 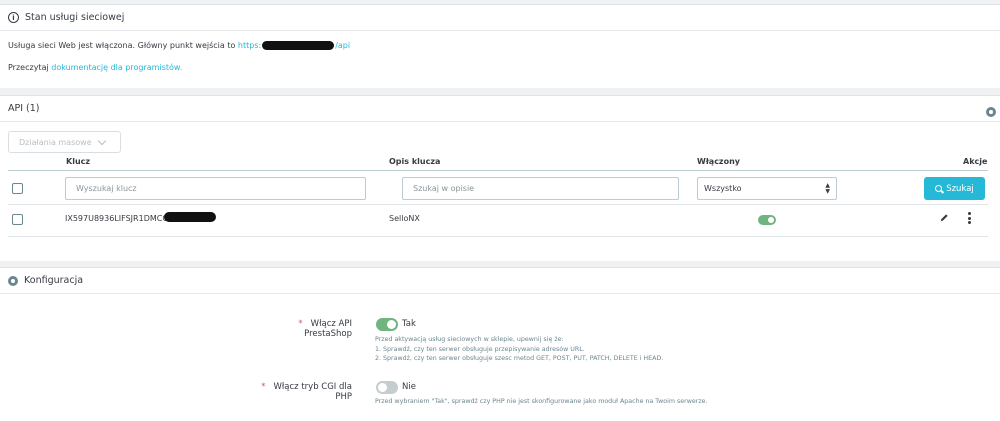 What do you see at coordinates (122, 218) in the screenshot?
I see `row-key: IX597U8936LIFSJR1DMCCSA` at bounding box center [122, 218].